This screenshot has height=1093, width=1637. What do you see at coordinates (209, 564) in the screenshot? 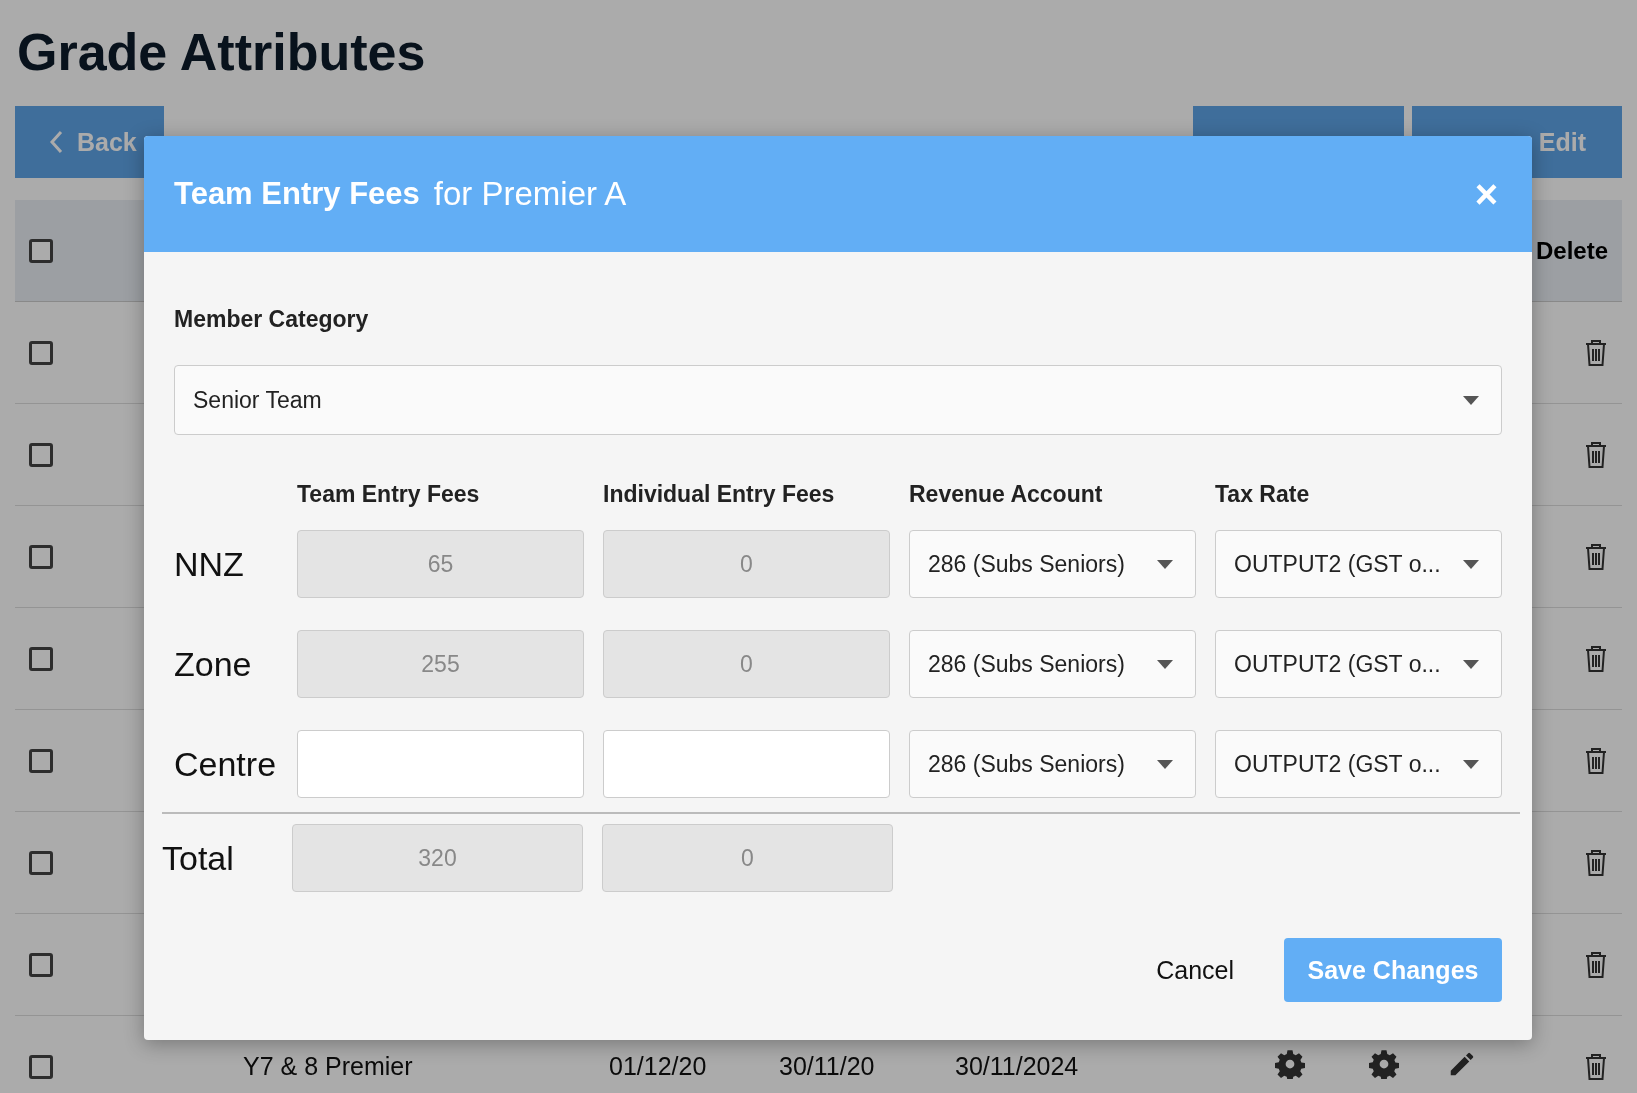
I see `row-label: NNZ` at bounding box center [209, 564].